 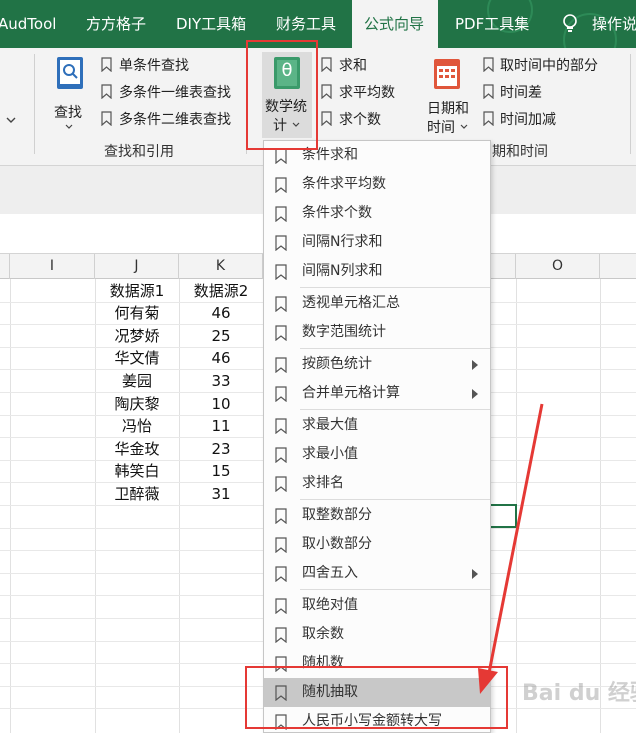 What do you see at coordinates (137, 404) in the screenshot?
I see `table-cell-name: 陶庆黎` at bounding box center [137, 404].